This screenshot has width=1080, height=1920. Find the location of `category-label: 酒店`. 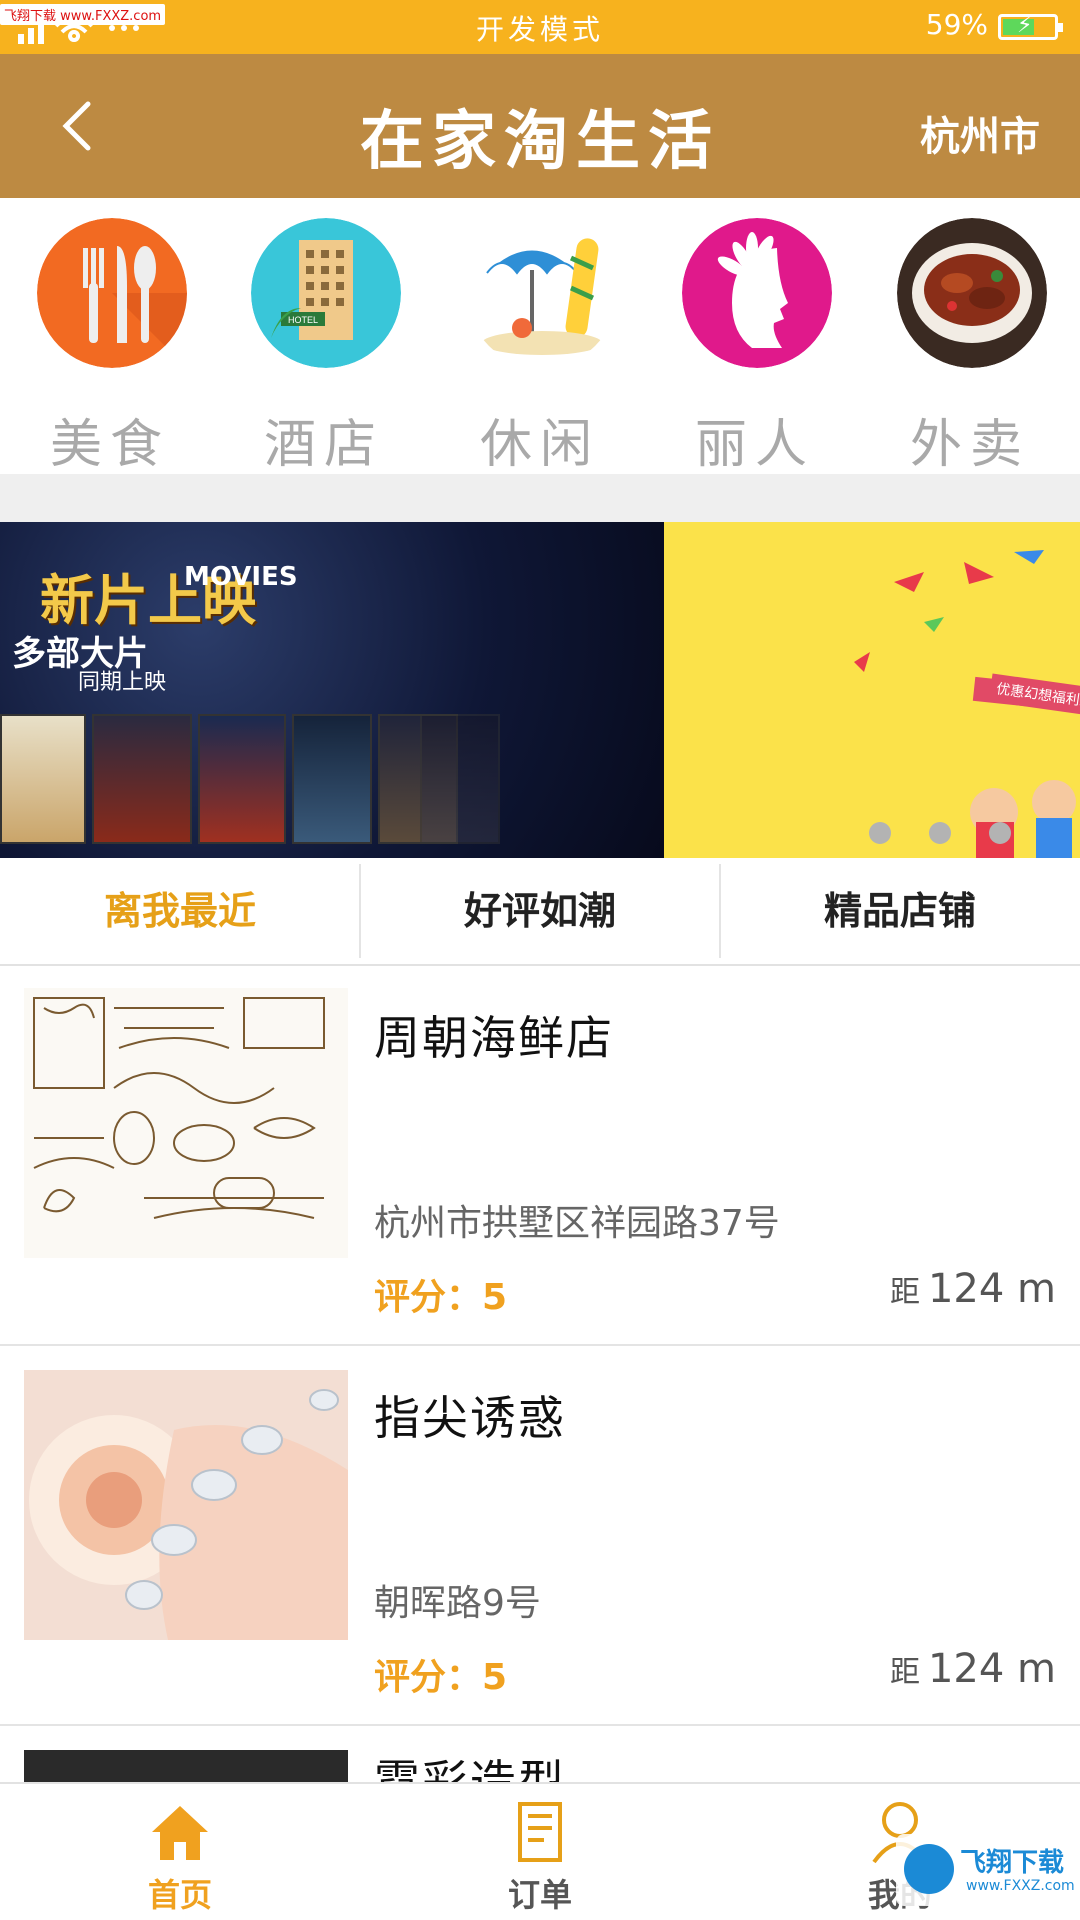

category-label: 酒店 is located at coordinates (323, 445).